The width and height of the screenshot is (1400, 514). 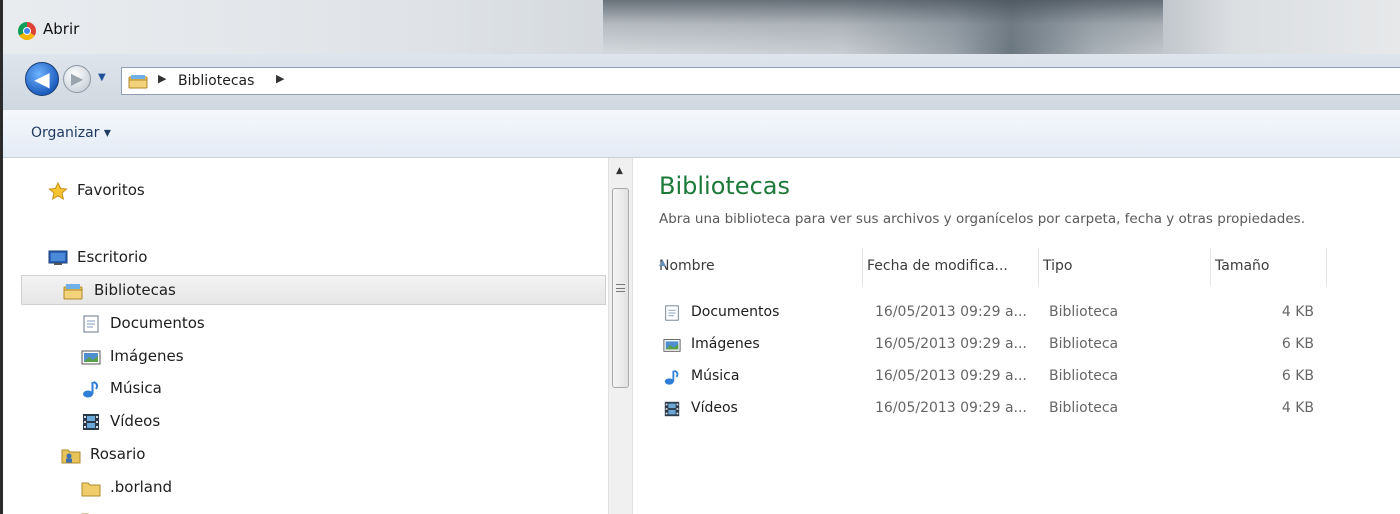 What do you see at coordinates (58, 191) in the screenshot?
I see `star-icon` at bounding box center [58, 191].